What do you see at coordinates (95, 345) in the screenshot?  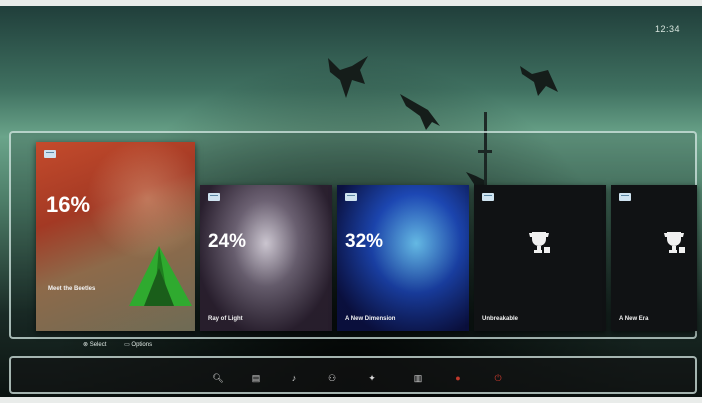 I see `select-prompt: ⊗ Select` at bounding box center [95, 345].